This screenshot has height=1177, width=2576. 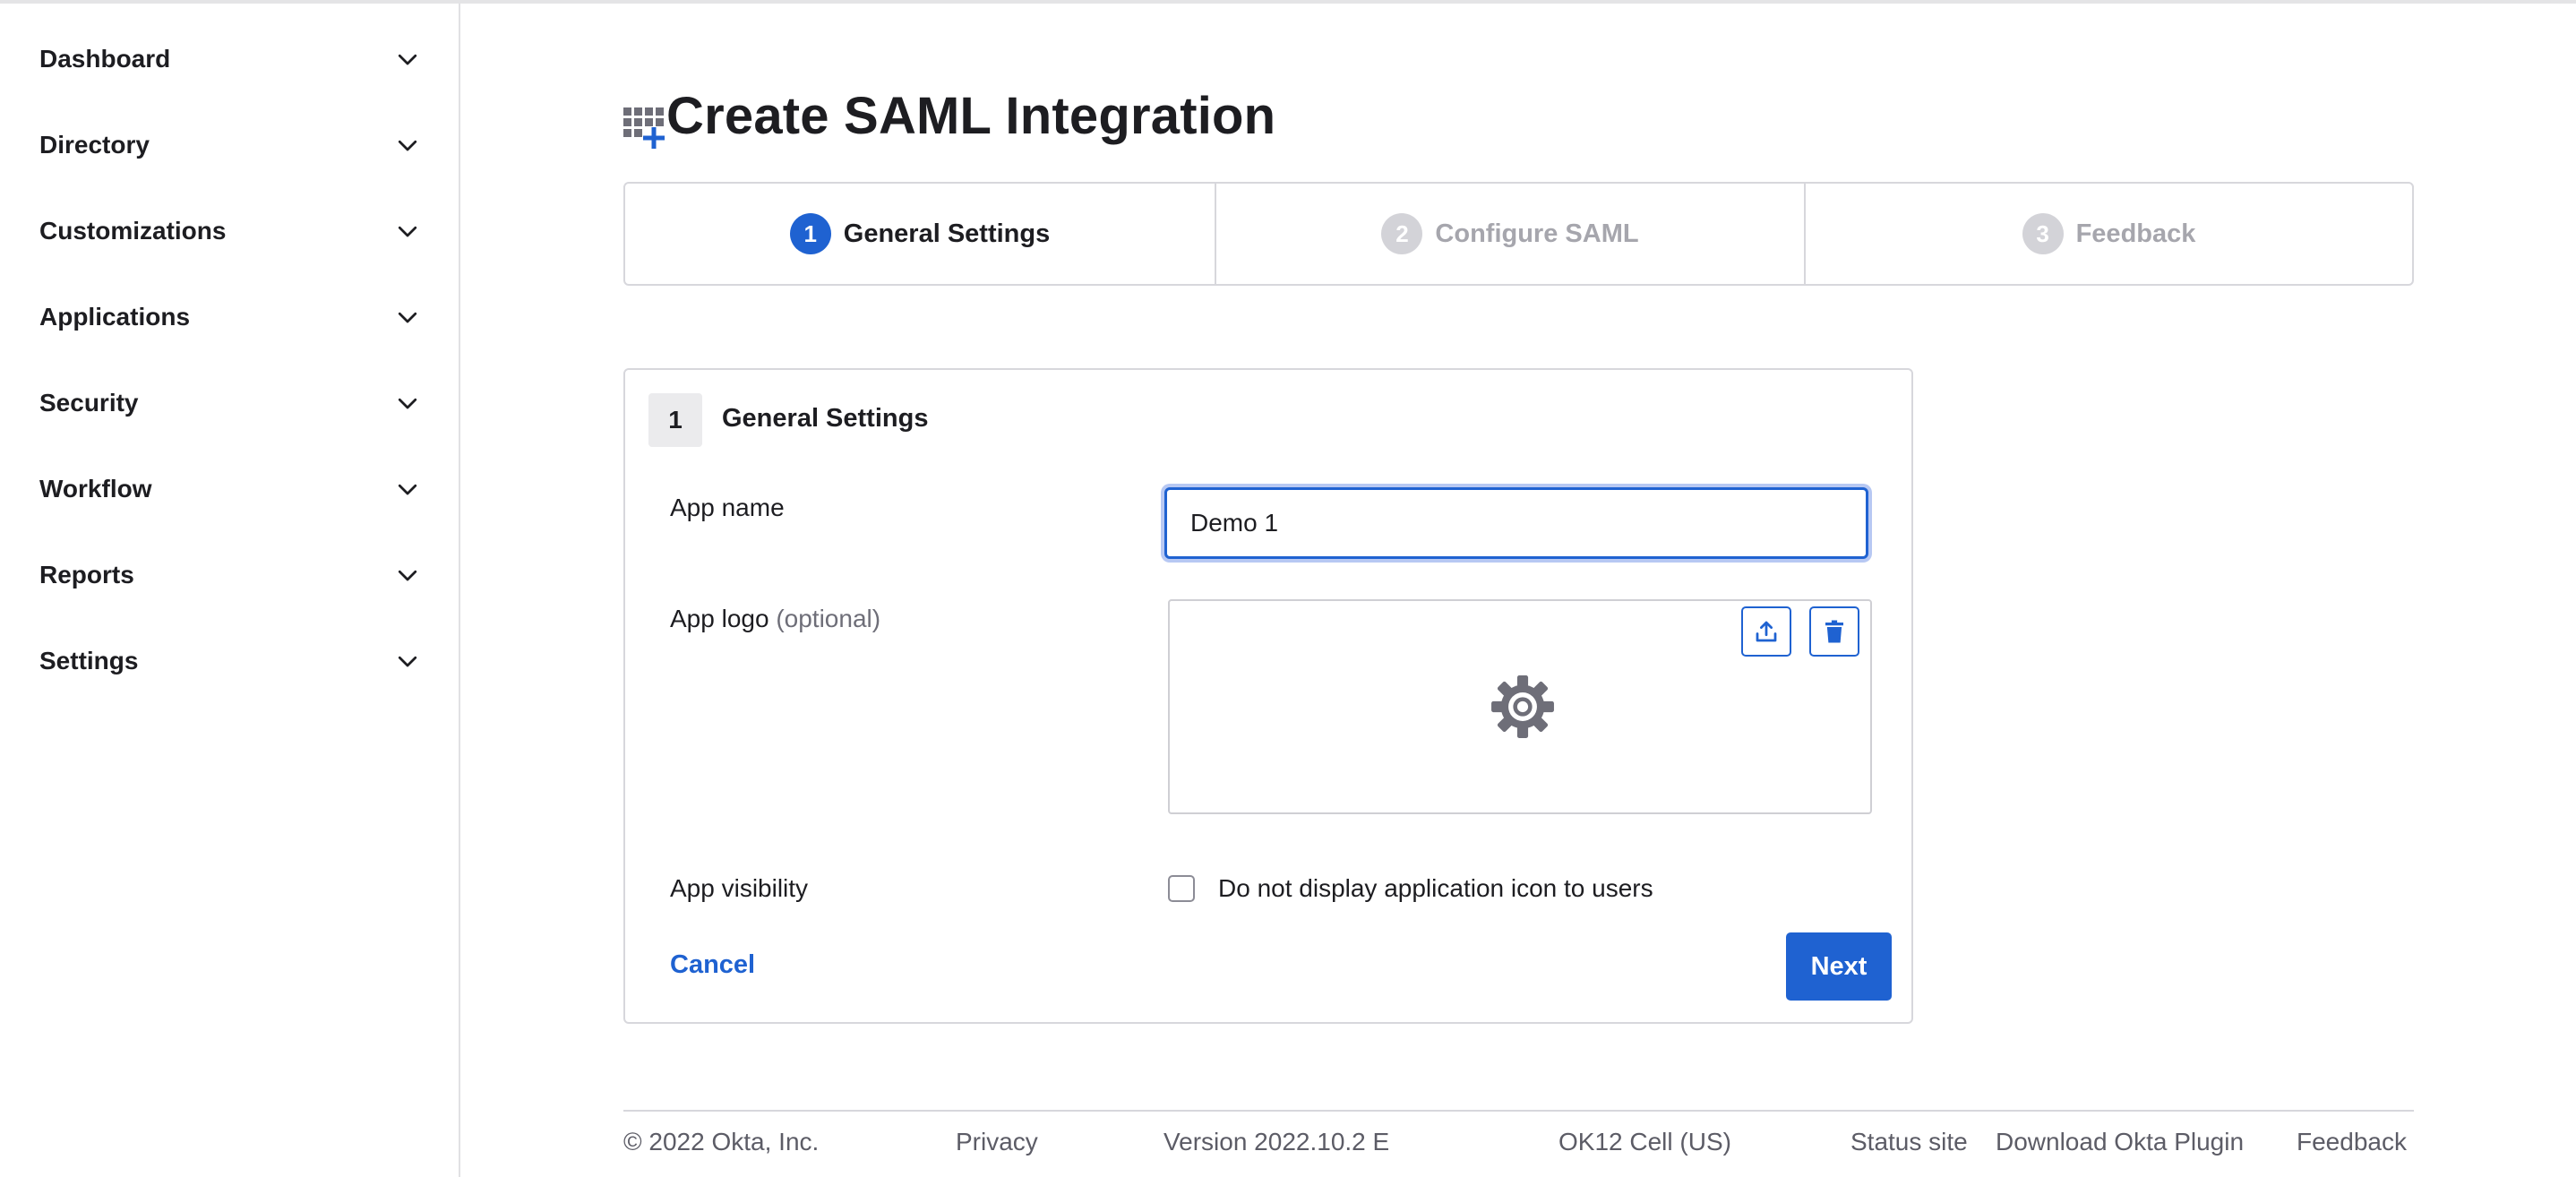 I want to click on step-label: General Settings, so click(x=947, y=233).